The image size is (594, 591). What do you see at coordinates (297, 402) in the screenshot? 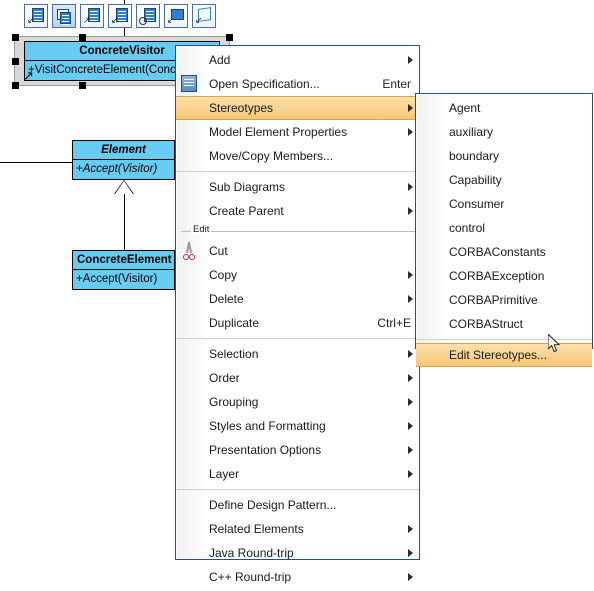
I see `menu-item-grouping: Grouping` at bounding box center [297, 402].